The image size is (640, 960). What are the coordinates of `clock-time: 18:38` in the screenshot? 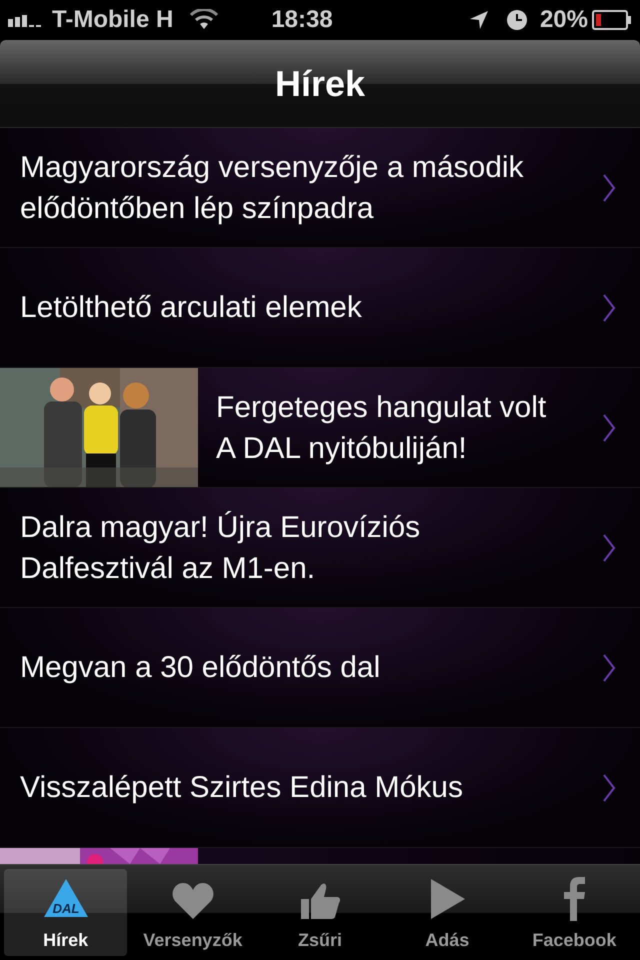 It's located at (302, 20).